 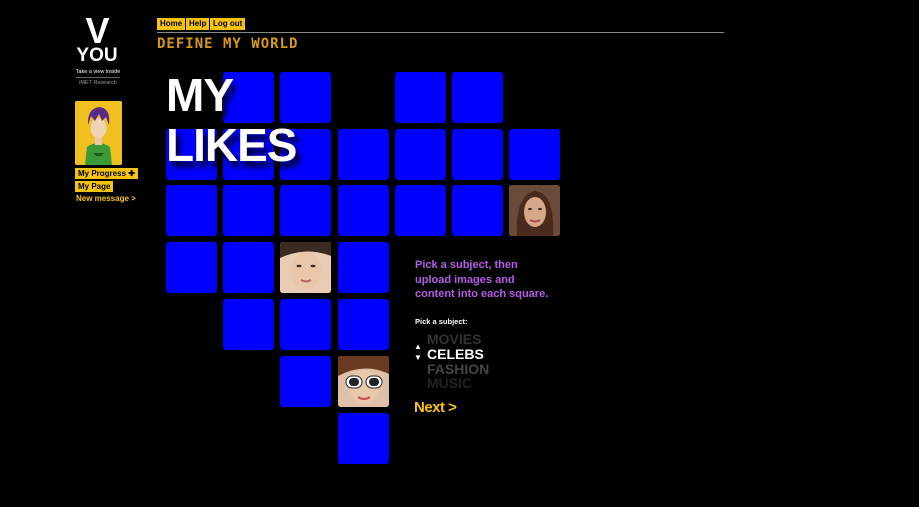 What do you see at coordinates (131, 173) in the screenshot?
I see `plus-icon: ✚` at bounding box center [131, 173].